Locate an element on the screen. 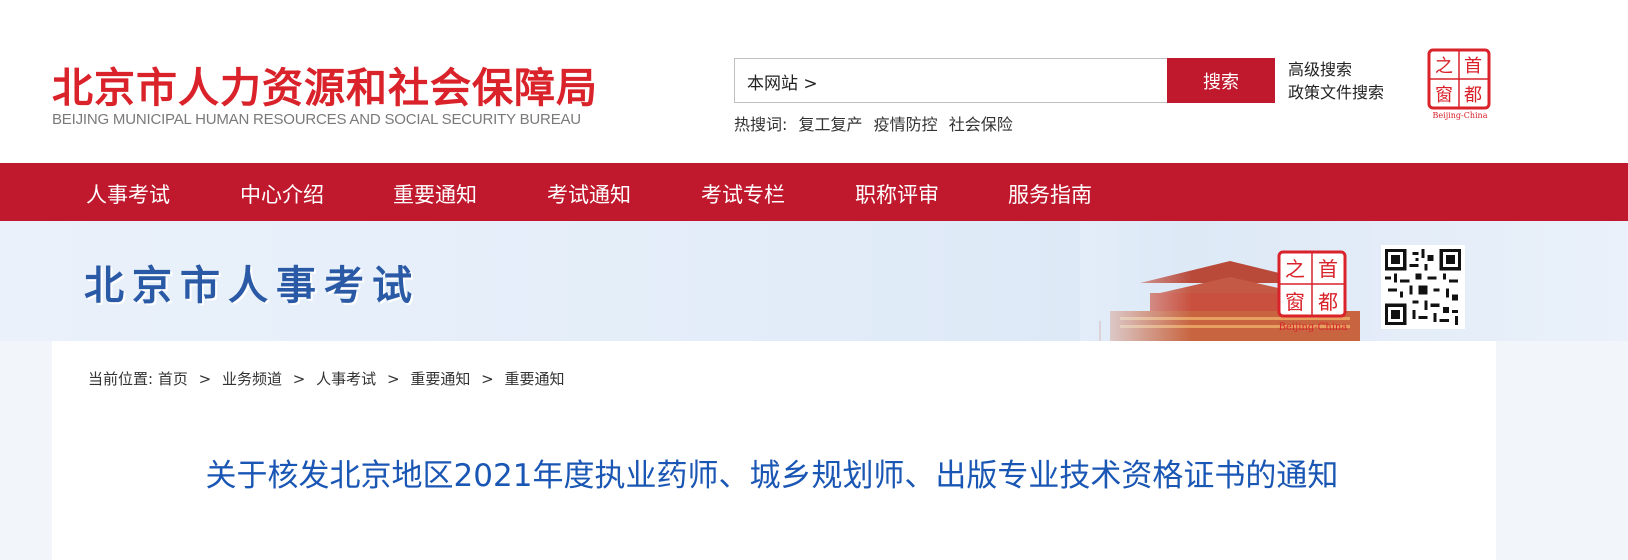 Image resolution: width=1628 pixels, height=560 pixels. breadcrumb-item: 业务频道 is located at coordinates (252, 379).